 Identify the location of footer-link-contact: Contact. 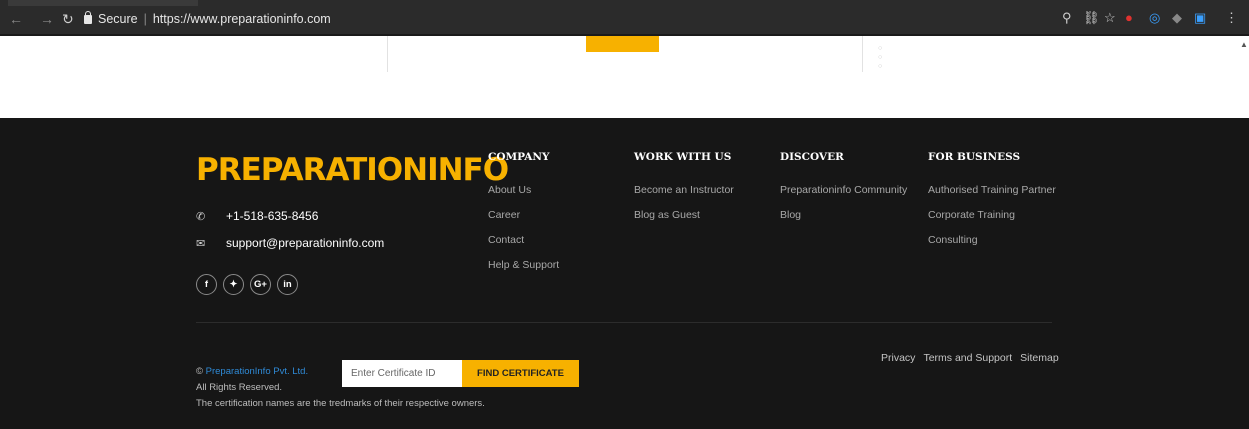
(523, 246).